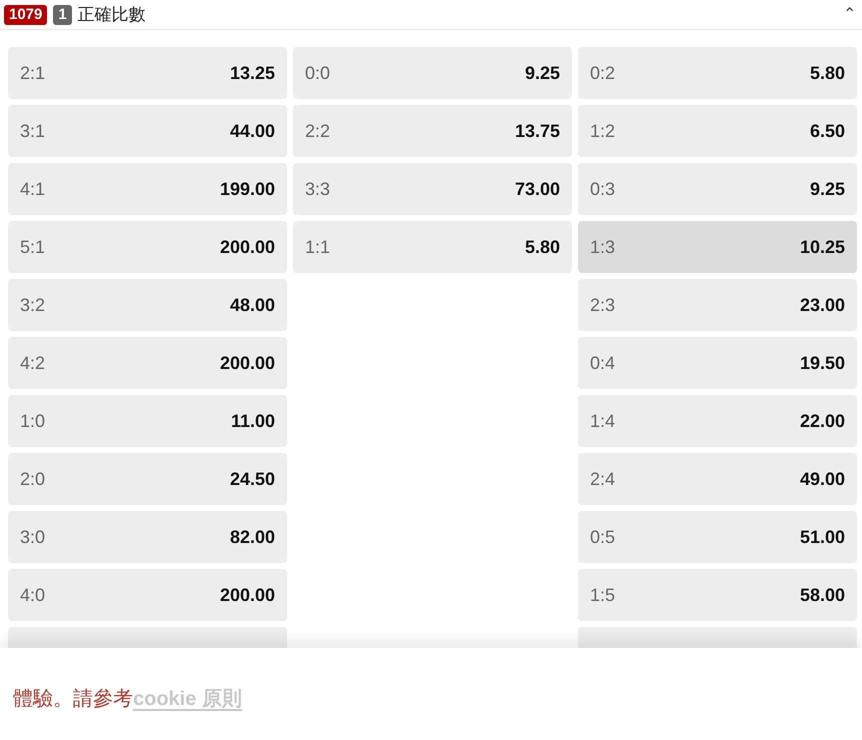 The width and height of the screenshot is (862, 740). What do you see at coordinates (147, 247) in the screenshot?
I see `odds-button: 5:1 200.00` at bounding box center [147, 247].